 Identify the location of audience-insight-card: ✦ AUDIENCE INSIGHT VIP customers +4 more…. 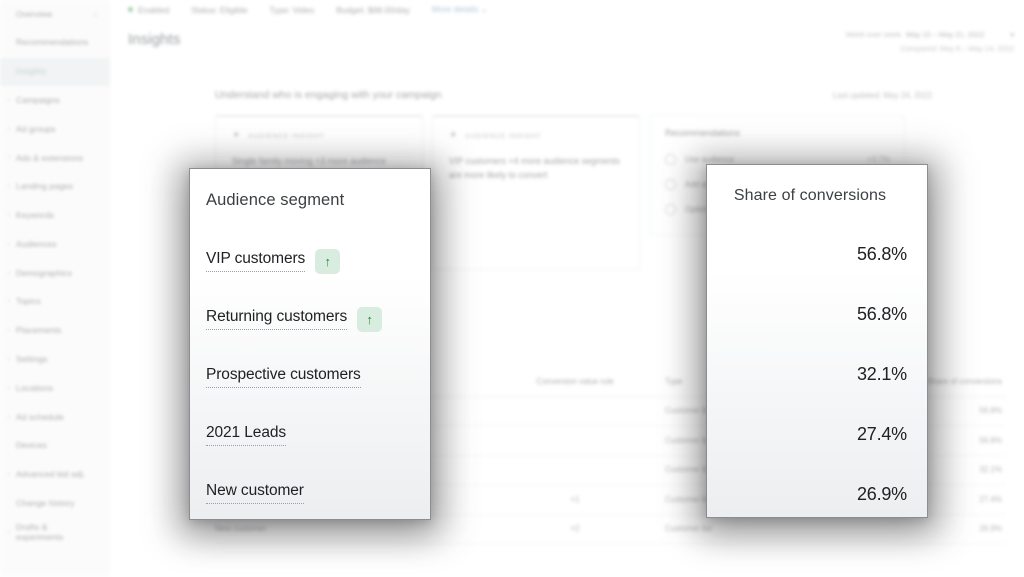
(536, 192).